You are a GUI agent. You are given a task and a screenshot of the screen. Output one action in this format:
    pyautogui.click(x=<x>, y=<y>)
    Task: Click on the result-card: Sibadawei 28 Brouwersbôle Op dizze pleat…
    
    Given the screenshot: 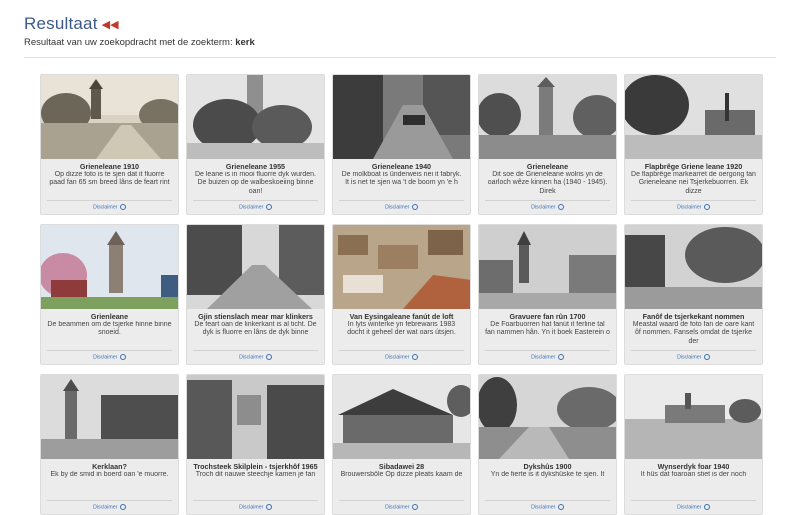 What is the action you would take?
    pyautogui.click(x=401, y=444)
    